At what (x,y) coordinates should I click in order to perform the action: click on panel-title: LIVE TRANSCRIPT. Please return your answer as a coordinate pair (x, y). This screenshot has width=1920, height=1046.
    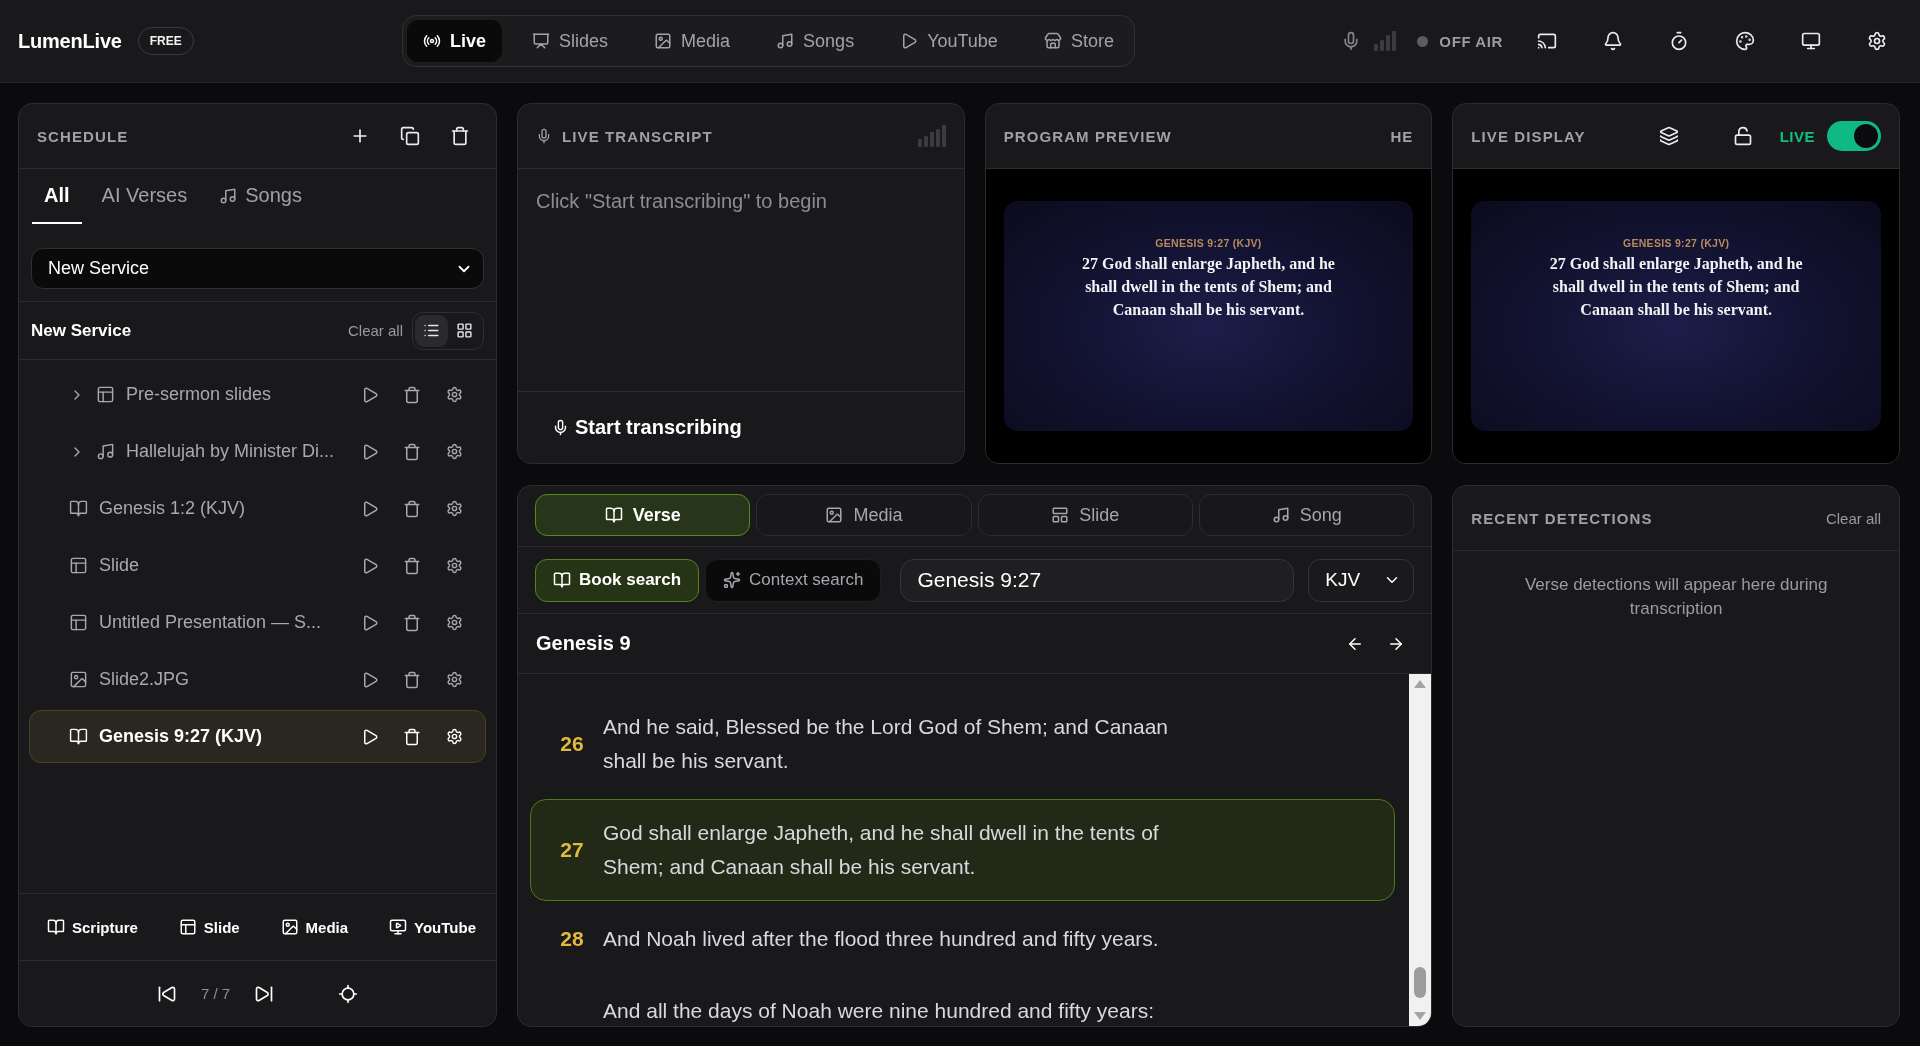
    Looking at the image, I should click on (637, 136).